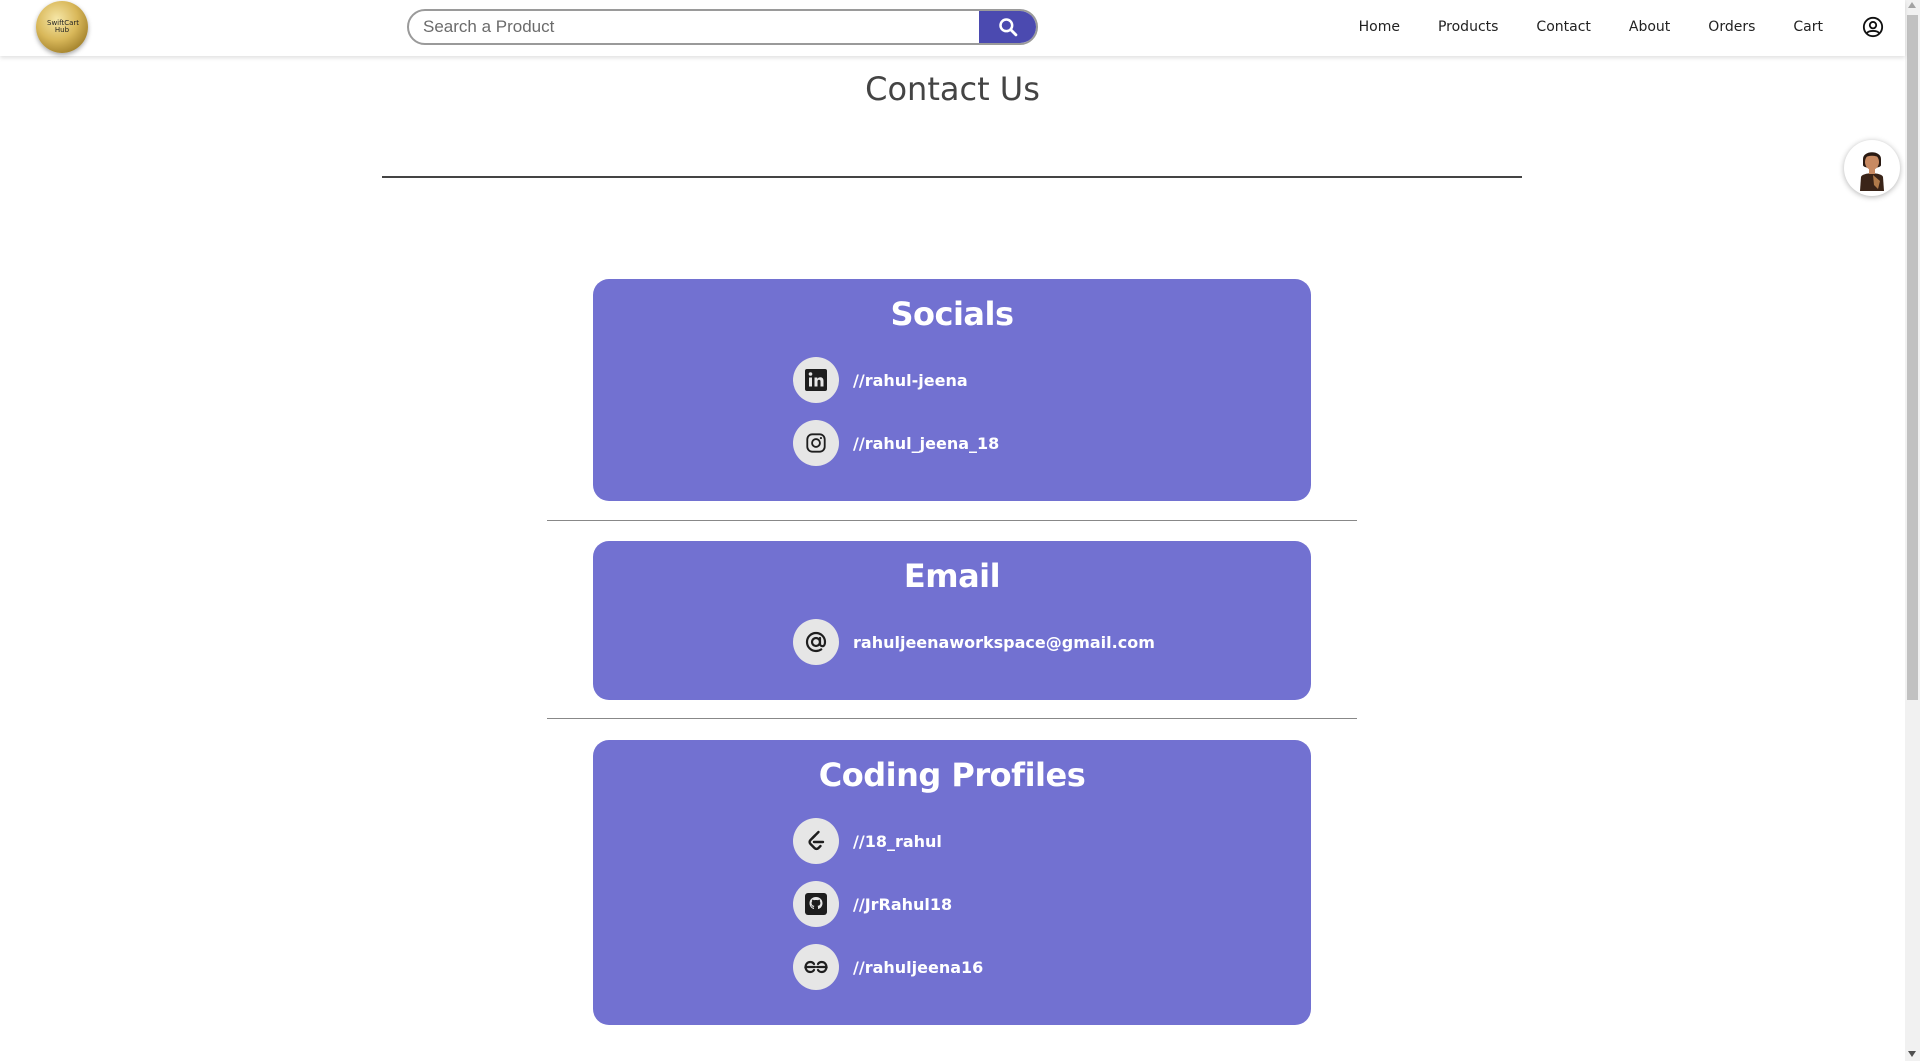 Image resolution: width=1920 pixels, height=1061 pixels. I want to click on nav-links: Home Products Contact About Orders Cart, so click(1622, 27).